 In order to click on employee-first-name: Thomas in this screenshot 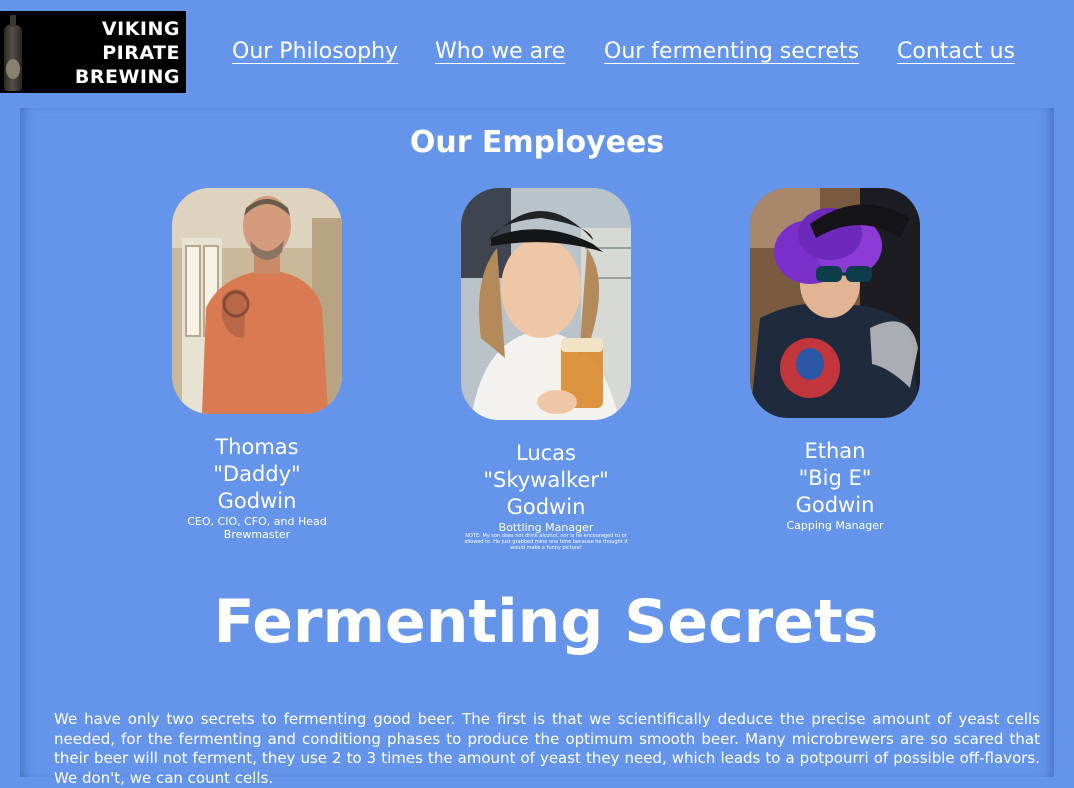, I will do `click(257, 447)`.